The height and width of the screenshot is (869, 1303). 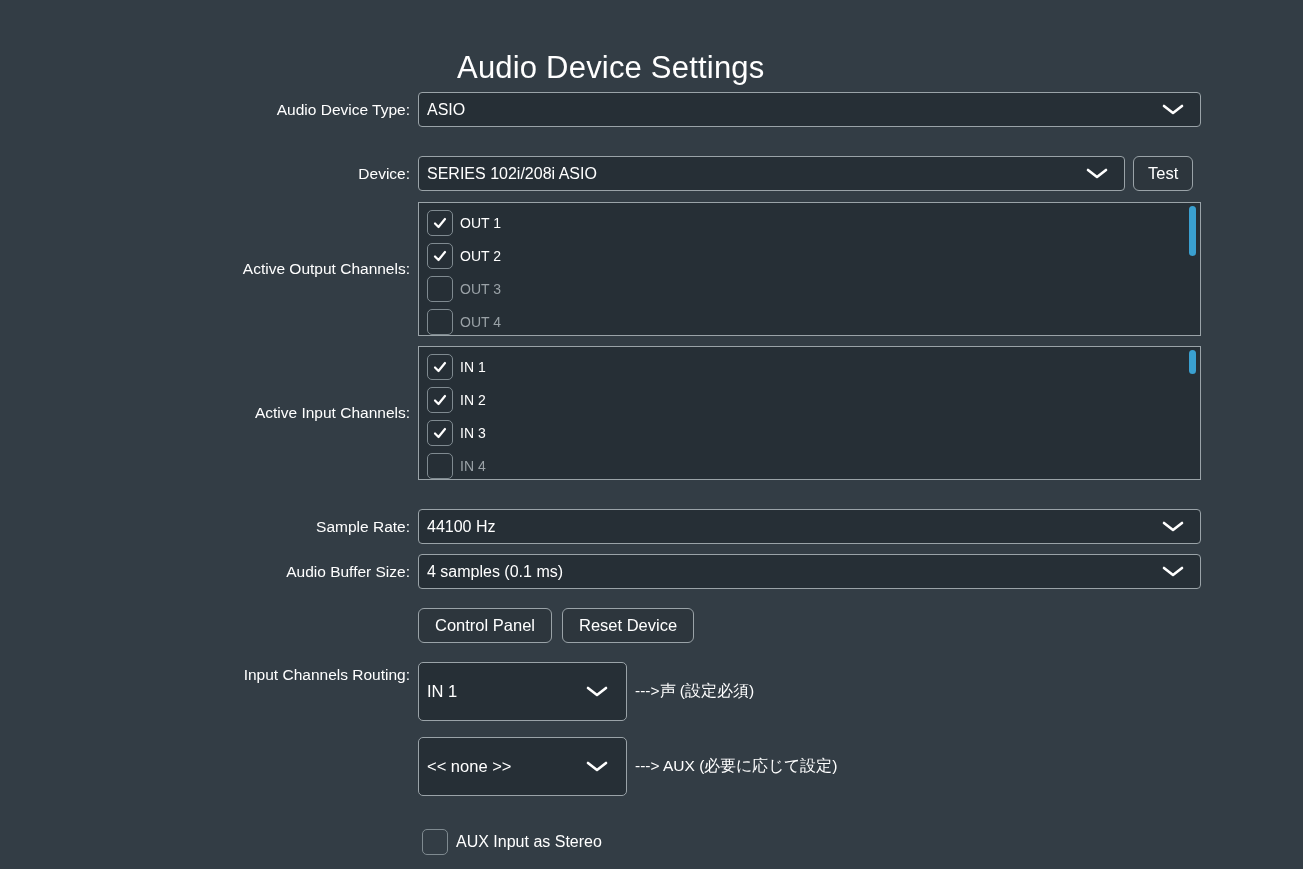 I want to click on channel-name: OUT 1, so click(x=480, y=222).